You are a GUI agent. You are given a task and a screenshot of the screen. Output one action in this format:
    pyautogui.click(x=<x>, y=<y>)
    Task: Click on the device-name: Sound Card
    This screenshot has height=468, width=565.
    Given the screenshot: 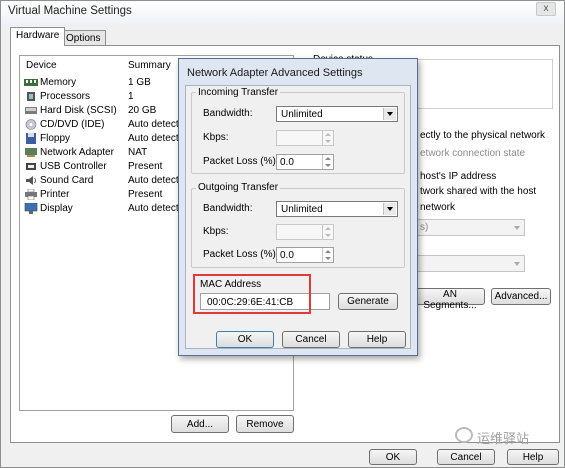 What is the action you would take?
    pyautogui.click(x=67, y=180)
    